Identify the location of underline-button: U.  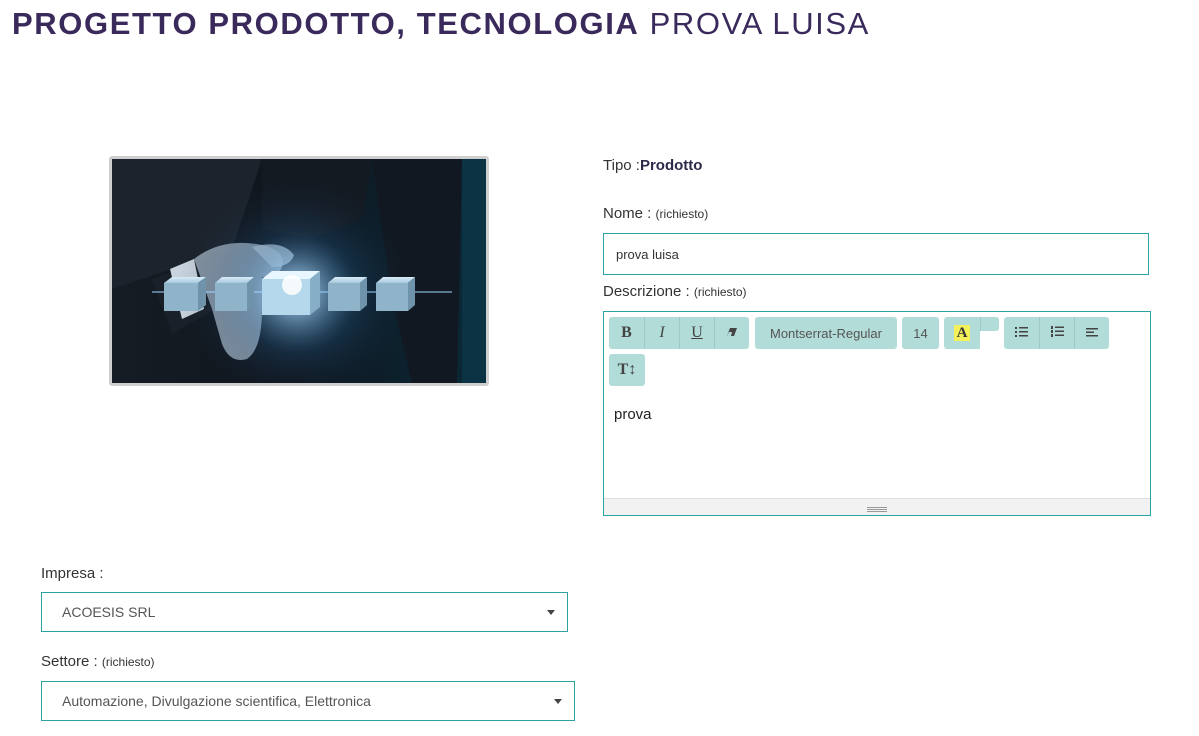
(696, 333).